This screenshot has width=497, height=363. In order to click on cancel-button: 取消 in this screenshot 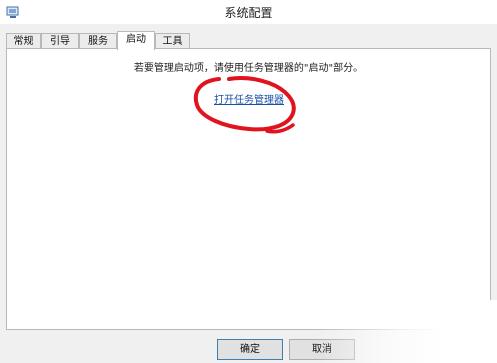, I will do `click(322, 349)`.